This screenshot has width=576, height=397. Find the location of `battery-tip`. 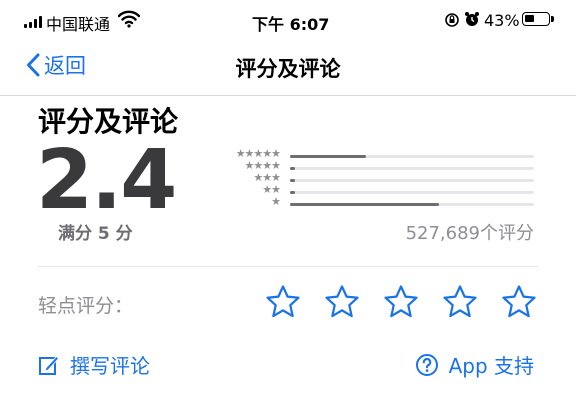

battery-tip is located at coordinates (552, 19).